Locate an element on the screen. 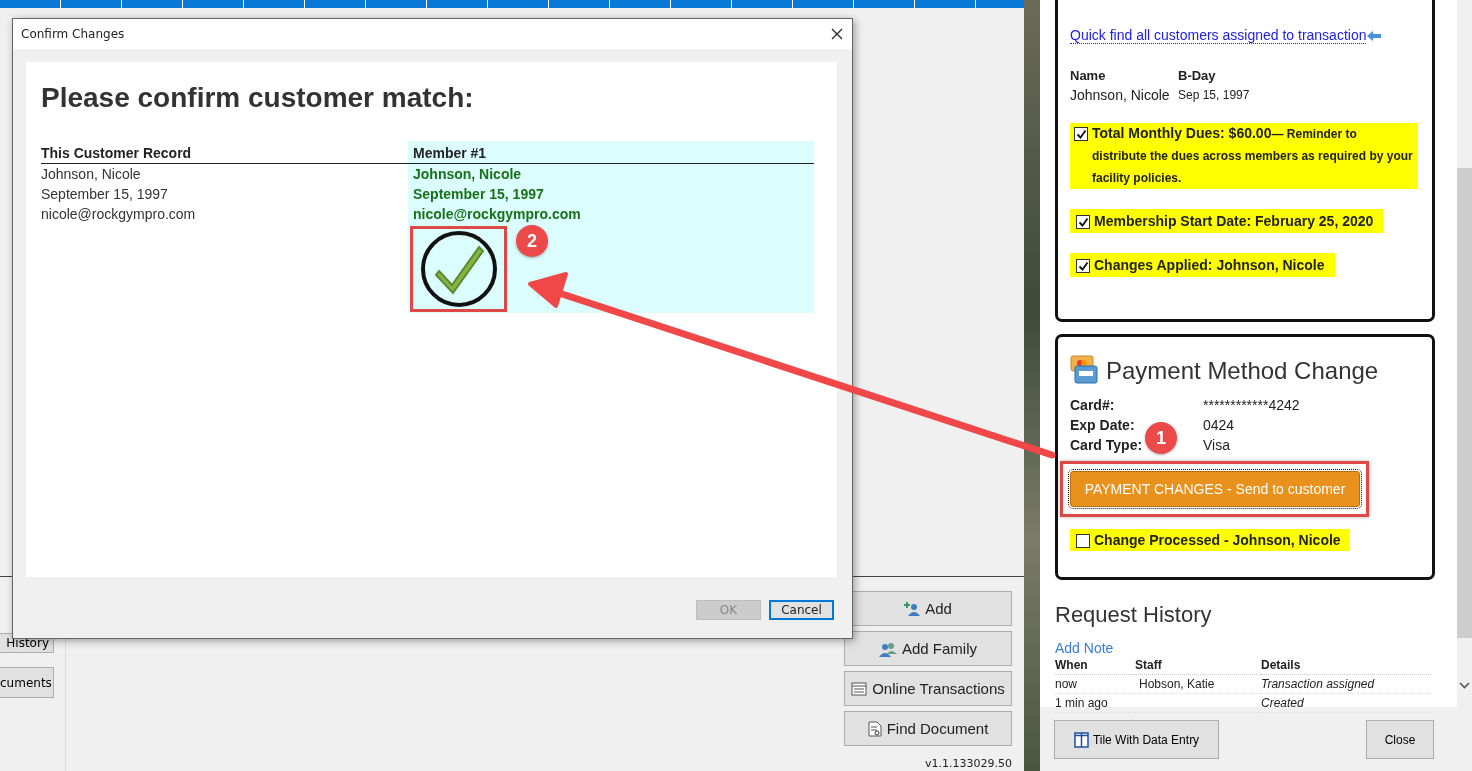 The image size is (1472, 771). card-title: Payment Method Change is located at coordinates (1242, 371).